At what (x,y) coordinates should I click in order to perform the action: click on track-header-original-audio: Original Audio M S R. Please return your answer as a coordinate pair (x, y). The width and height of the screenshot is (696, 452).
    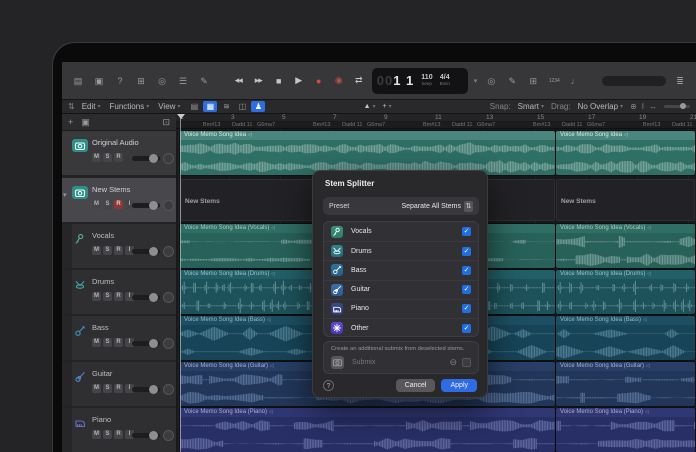
    Looking at the image, I should click on (119, 153).